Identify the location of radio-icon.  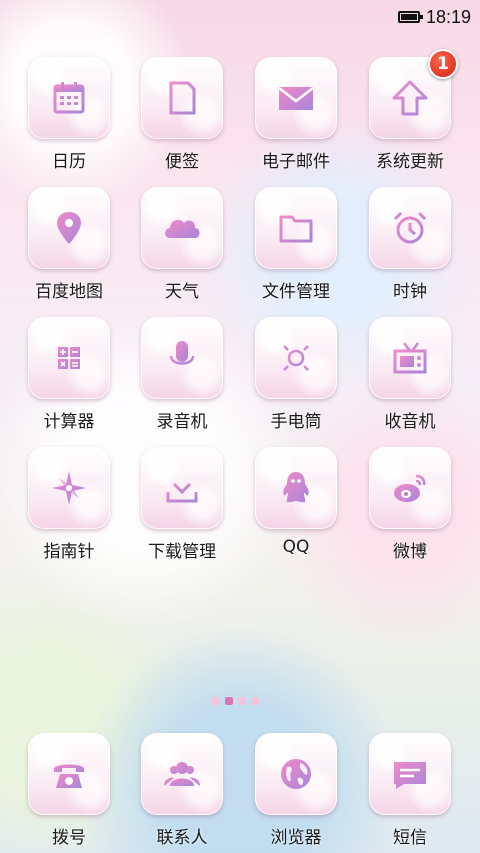
(410, 358).